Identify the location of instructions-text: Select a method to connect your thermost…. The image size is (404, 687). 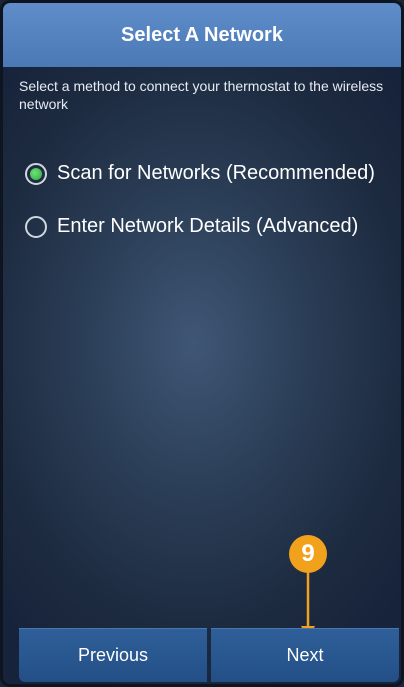
(201, 95).